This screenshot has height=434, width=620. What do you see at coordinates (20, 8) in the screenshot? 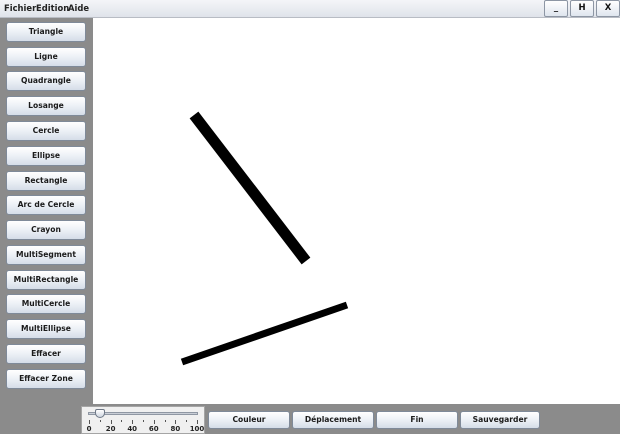
I see `menu-fichier: Fichier` at bounding box center [20, 8].